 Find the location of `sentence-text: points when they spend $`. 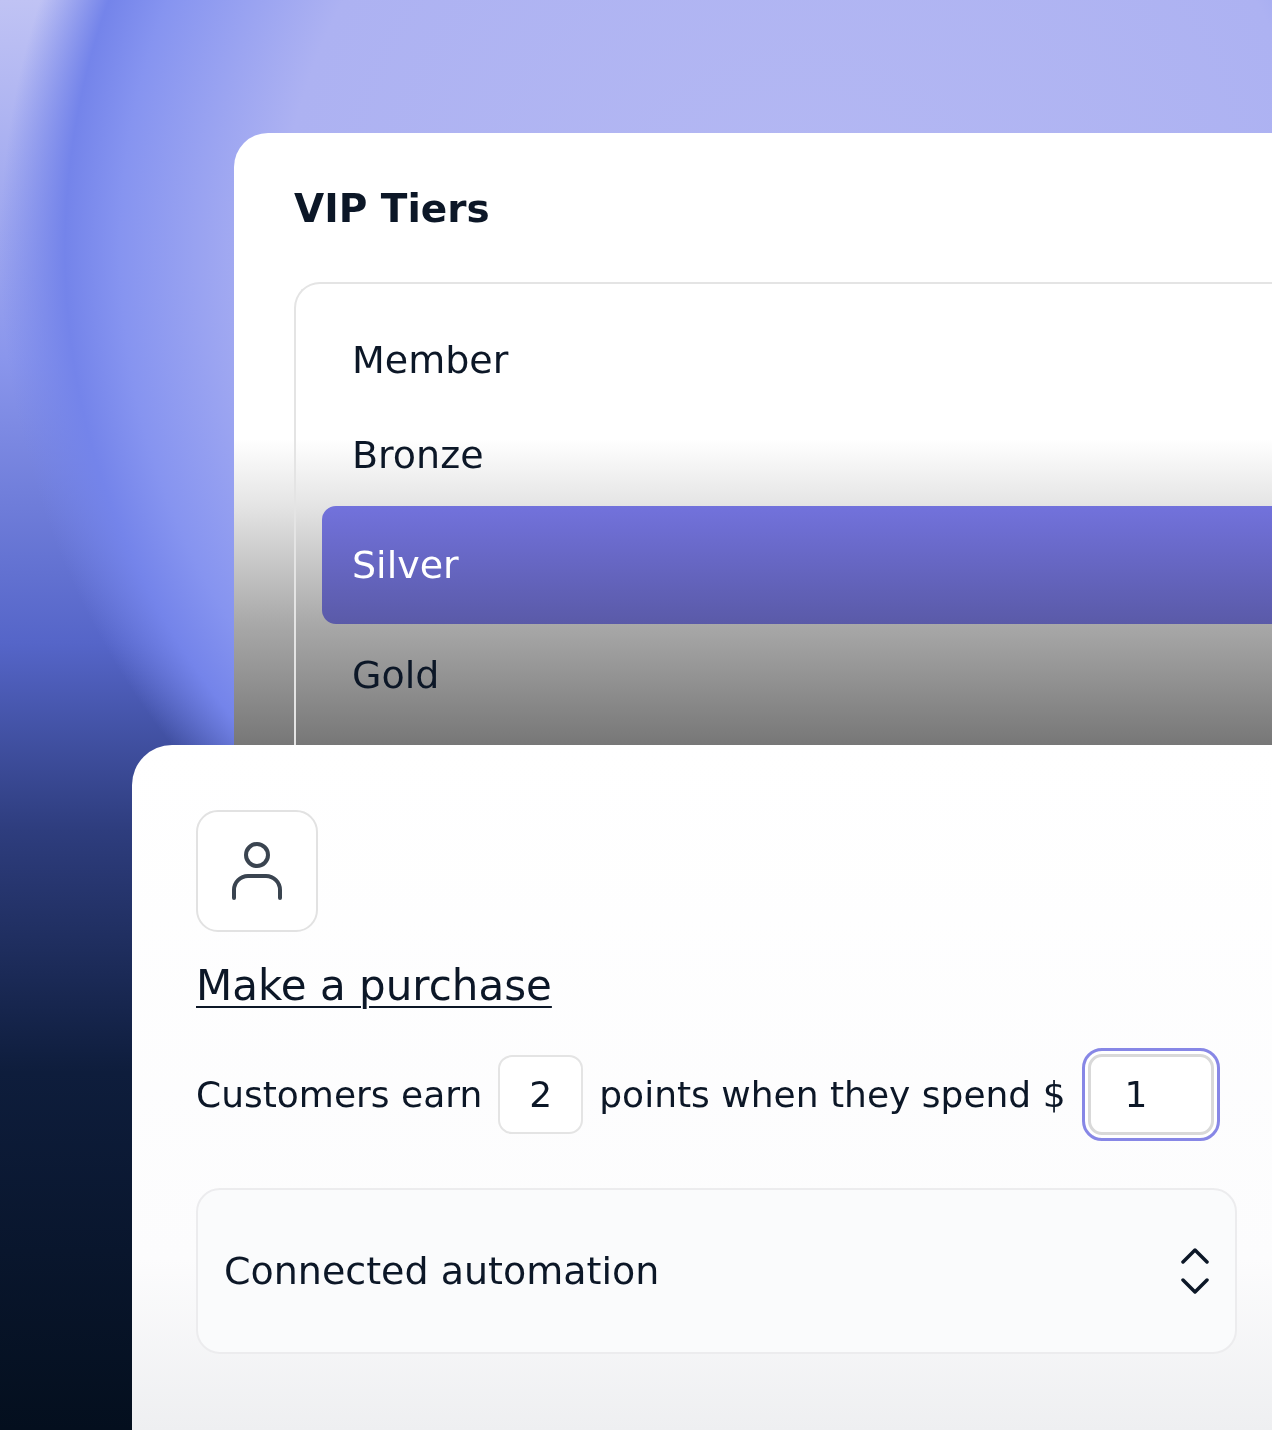

sentence-text: points when they spend $ is located at coordinates (832, 1094).